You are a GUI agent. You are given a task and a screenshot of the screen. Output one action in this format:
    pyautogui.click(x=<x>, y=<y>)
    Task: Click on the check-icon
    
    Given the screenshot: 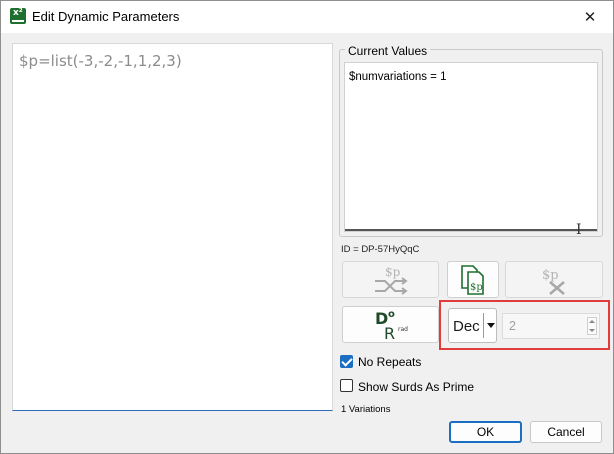 What is the action you would take?
    pyautogui.click(x=347, y=361)
    